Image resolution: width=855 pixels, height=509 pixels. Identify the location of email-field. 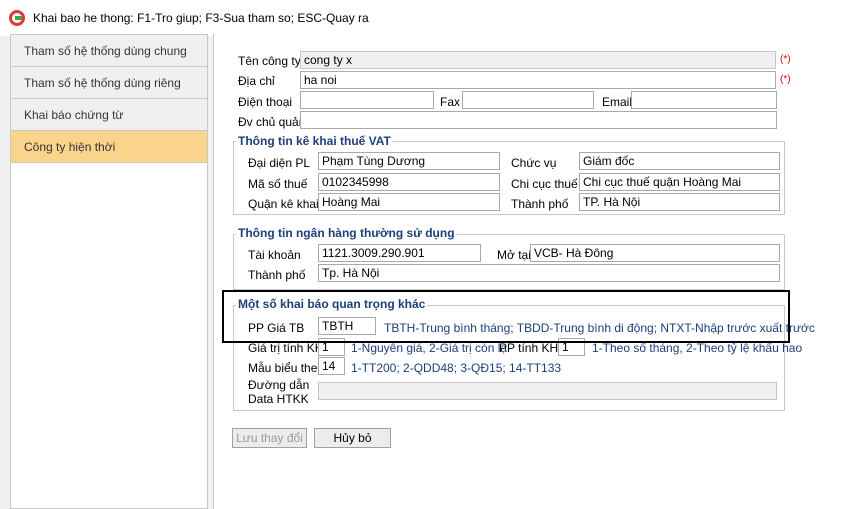
(704, 100).